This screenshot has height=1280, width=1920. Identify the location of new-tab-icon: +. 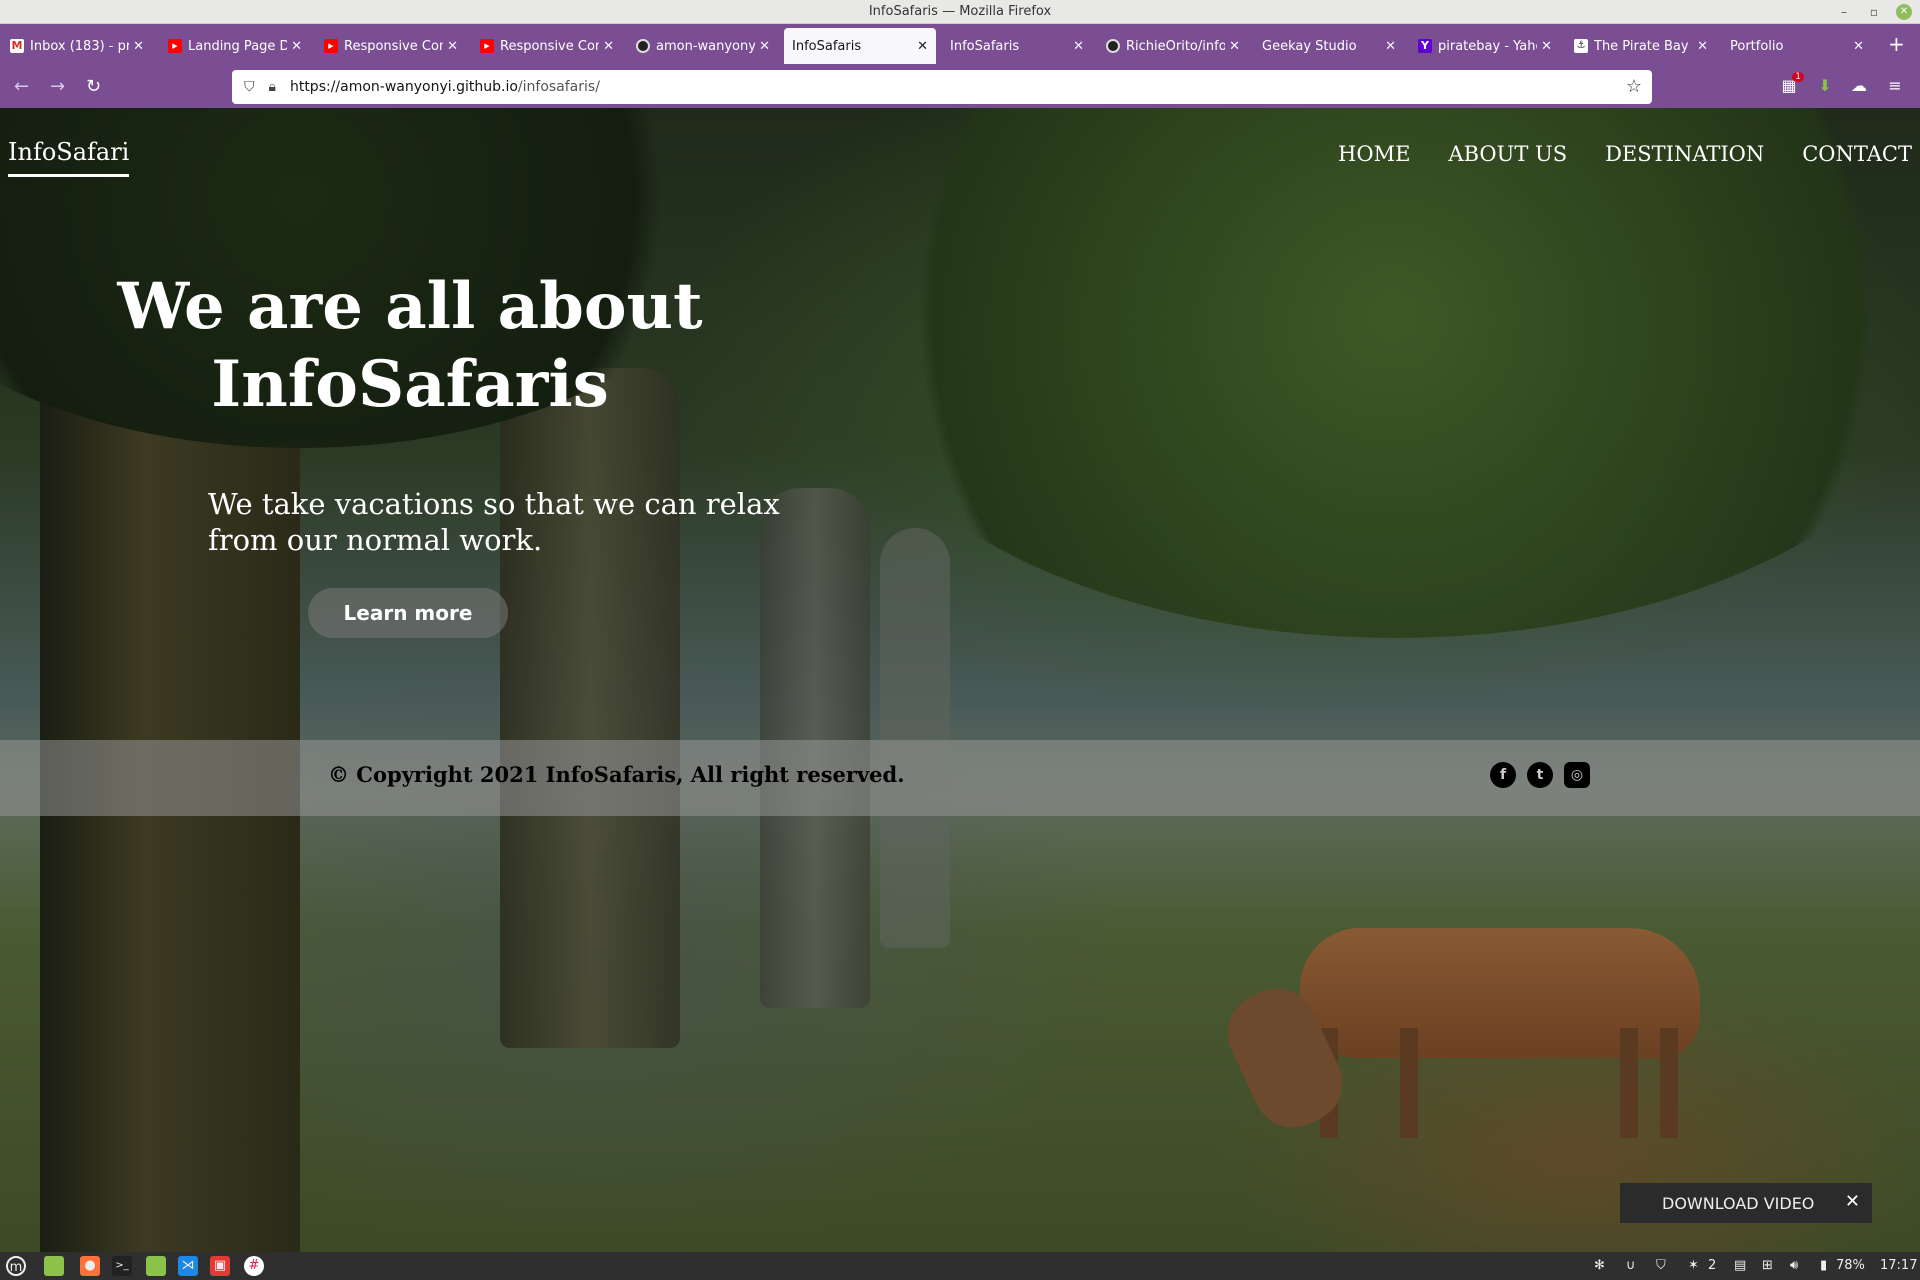
(1896, 44).